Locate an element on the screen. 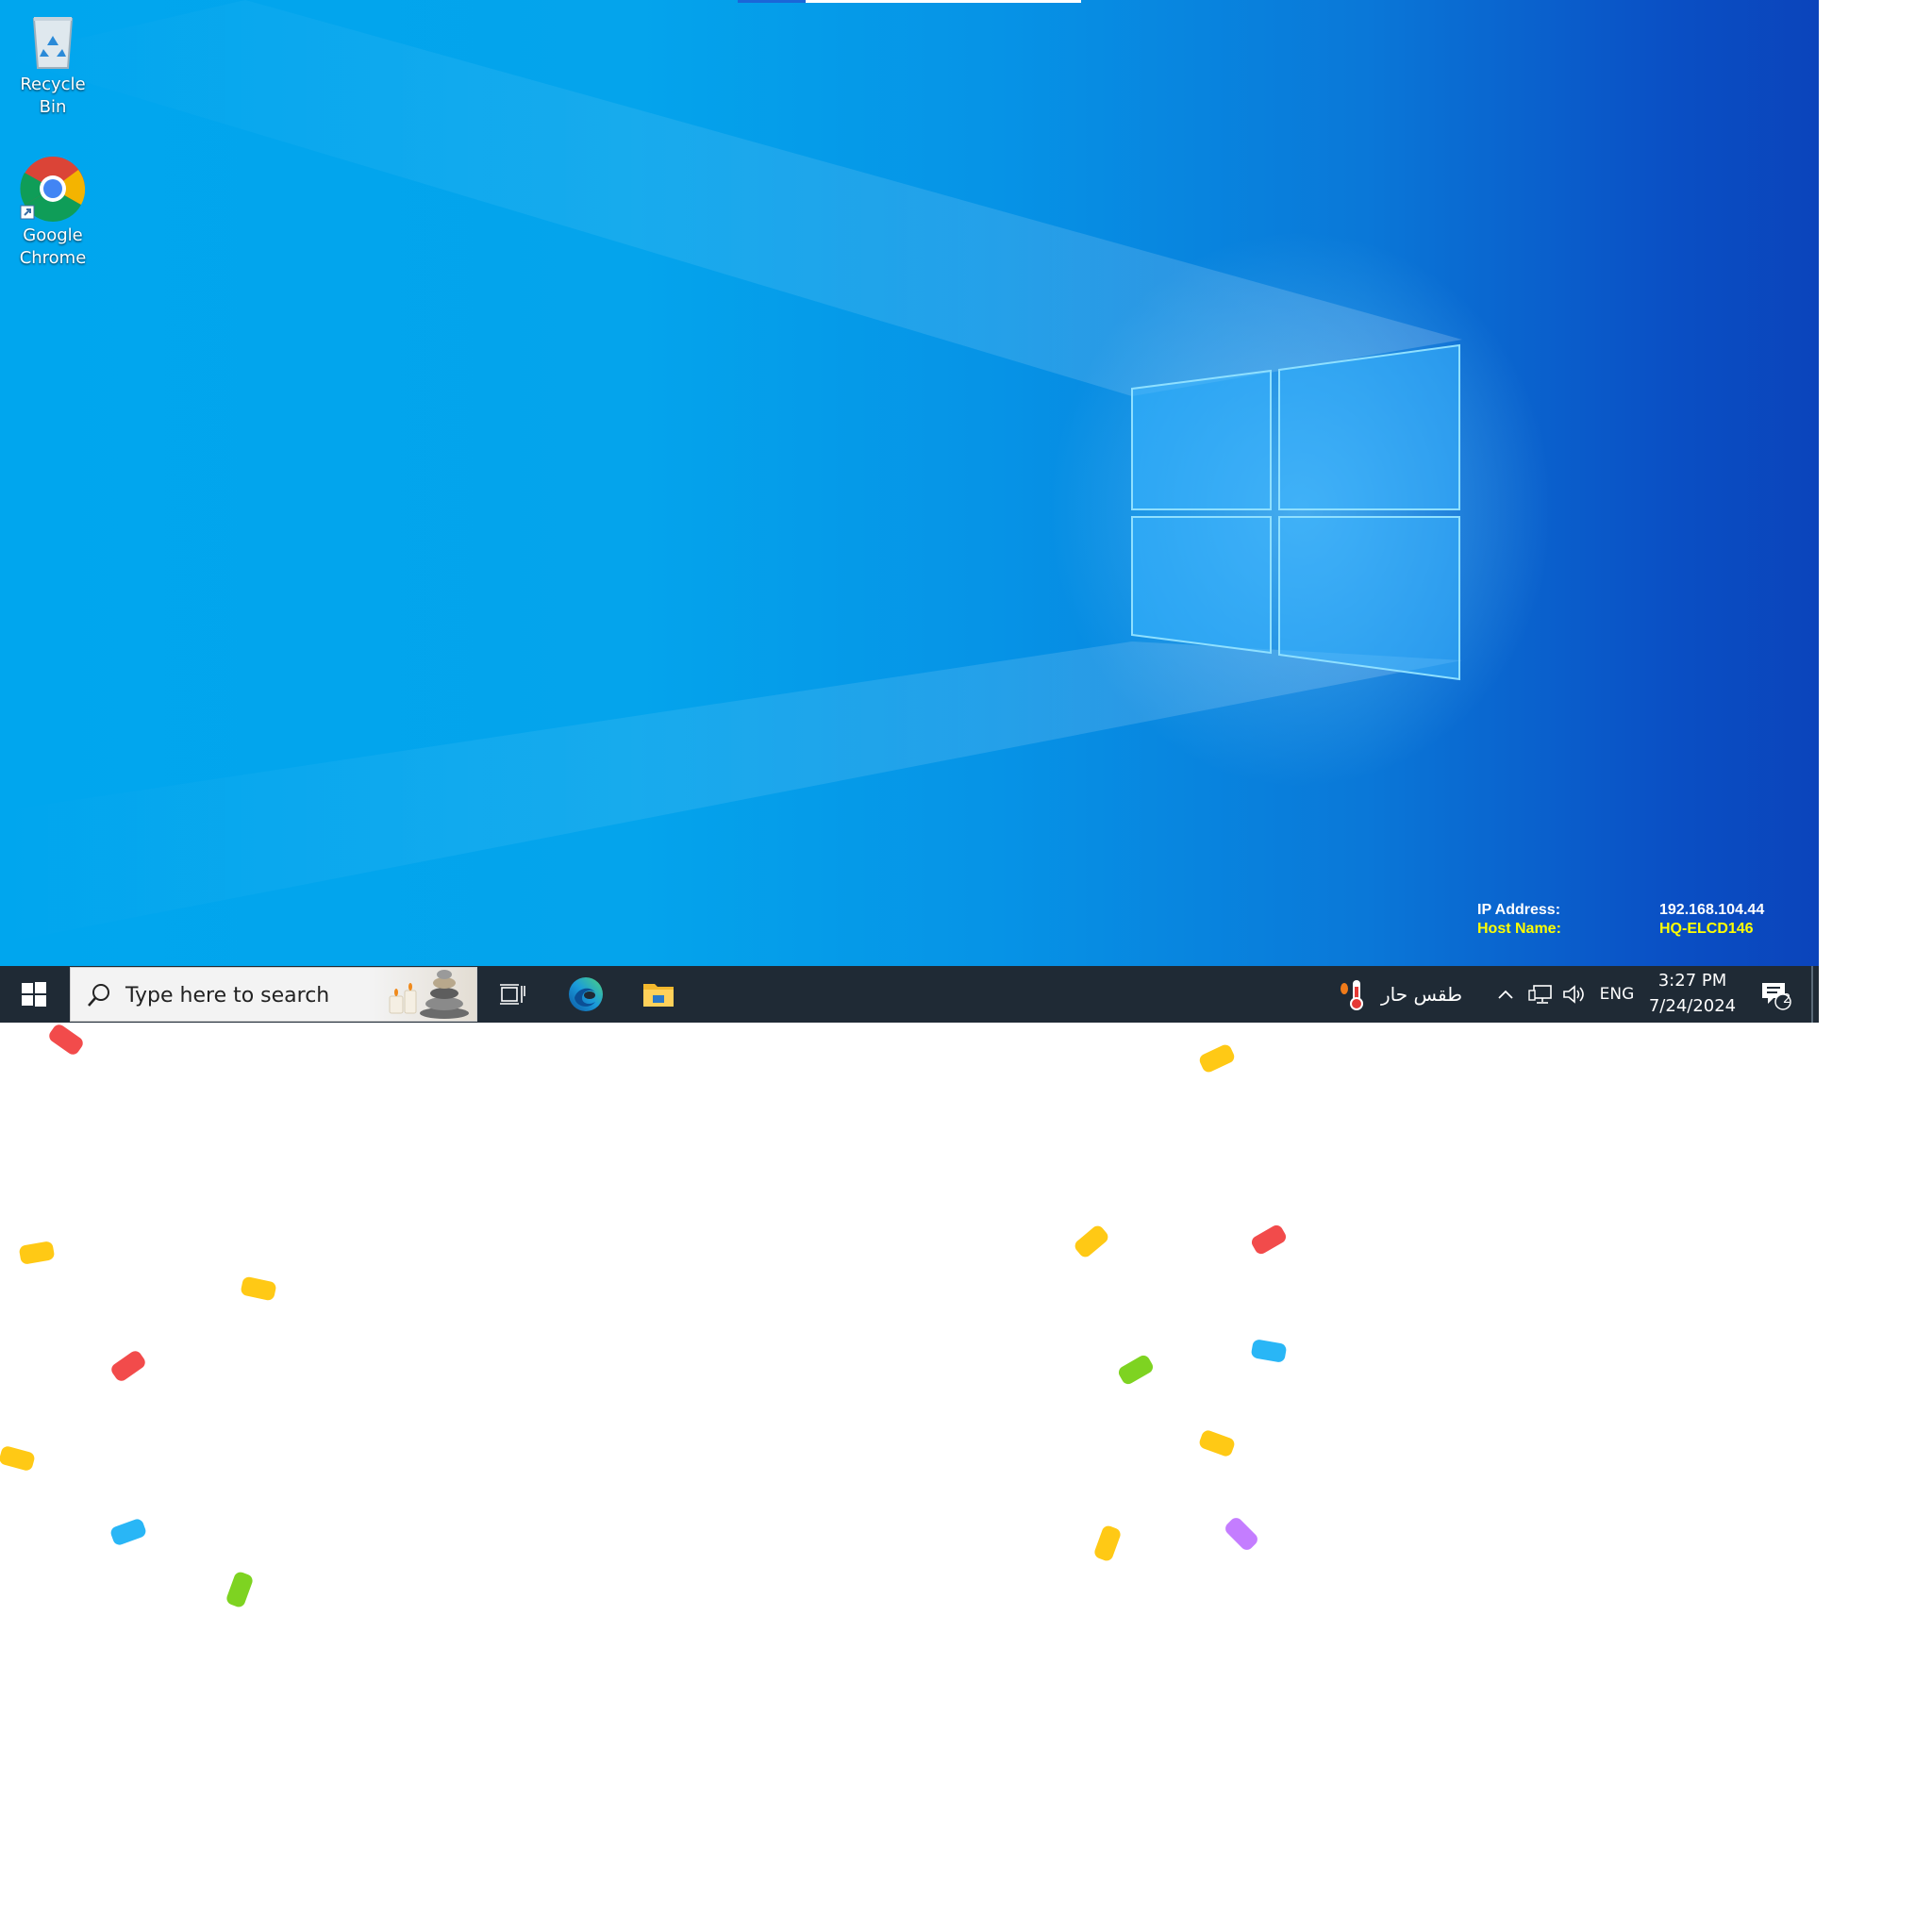 The width and height of the screenshot is (1932, 1932). desktop-icon-google-chrome: Google Chrome is located at coordinates (53, 213).